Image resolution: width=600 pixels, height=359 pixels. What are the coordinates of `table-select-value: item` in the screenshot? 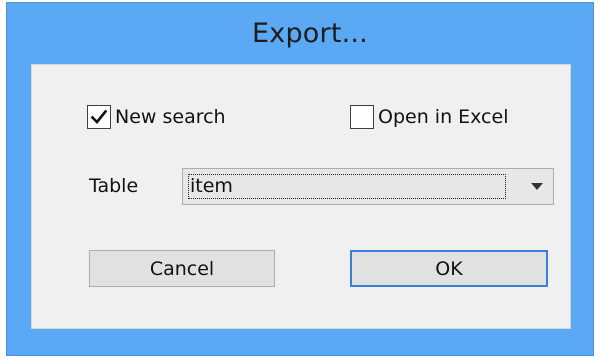 It's located at (347, 186).